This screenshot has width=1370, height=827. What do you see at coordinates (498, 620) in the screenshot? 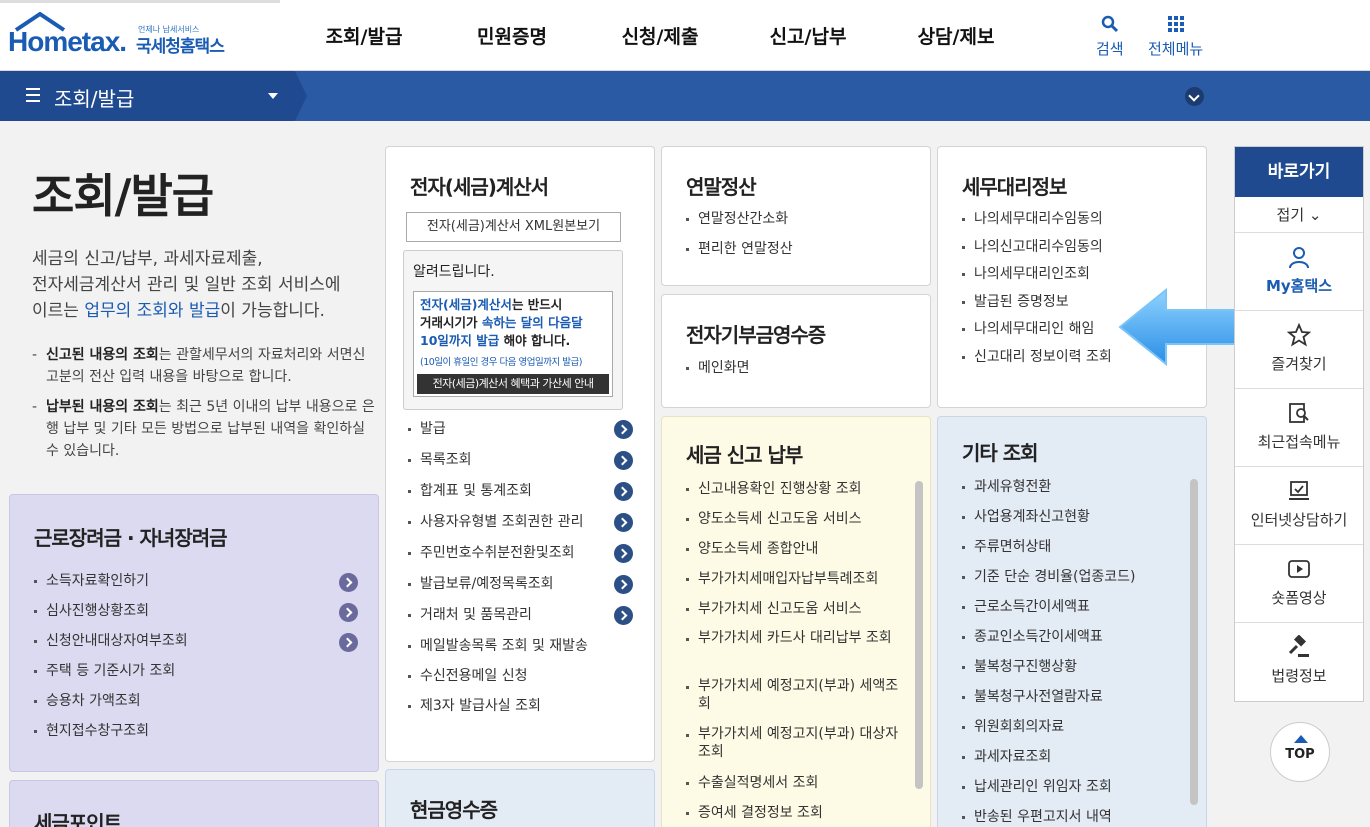
I see `list-item: 거래처 및 품목관리` at bounding box center [498, 620].